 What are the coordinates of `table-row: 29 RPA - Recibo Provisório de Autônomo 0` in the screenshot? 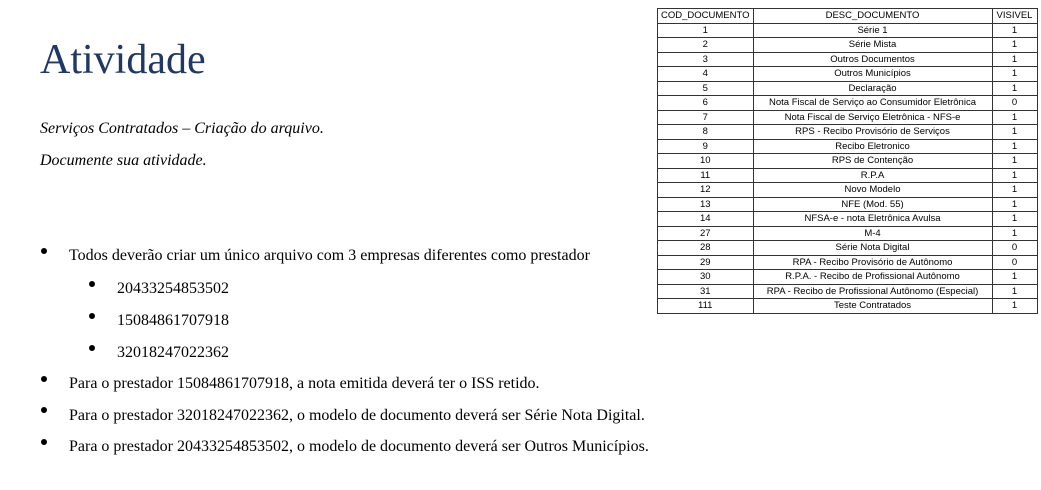 It's located at (847, 262).